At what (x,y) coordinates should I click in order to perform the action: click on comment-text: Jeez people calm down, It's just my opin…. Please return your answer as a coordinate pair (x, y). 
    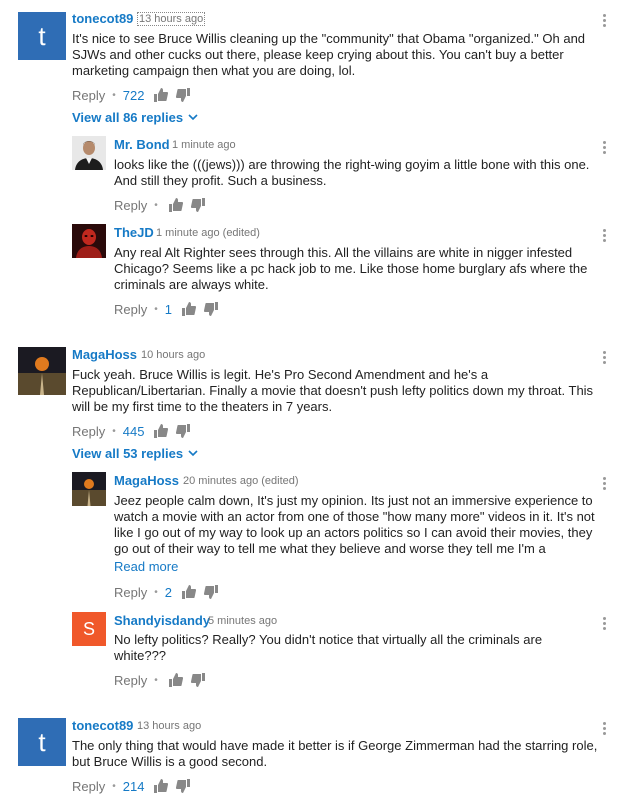
    Looking at the image, I should click on (354, 524).